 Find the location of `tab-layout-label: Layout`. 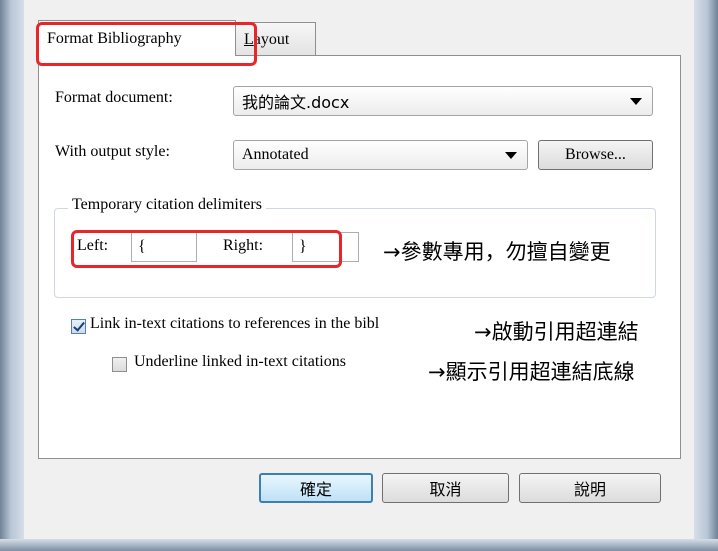

tab-layout-label: Layout is located at coordinates (266, 40).